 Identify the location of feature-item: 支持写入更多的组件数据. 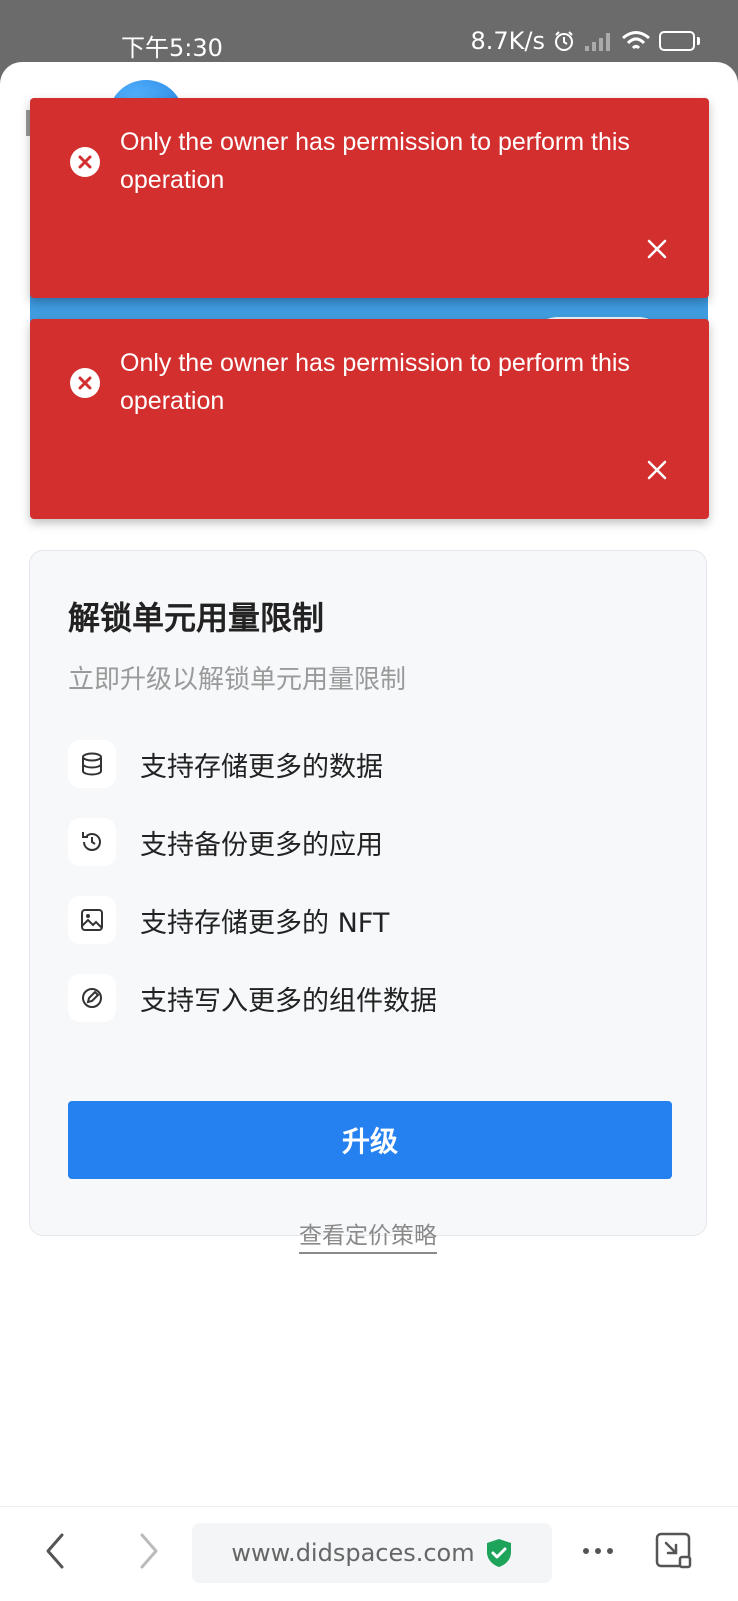
(252, 998).